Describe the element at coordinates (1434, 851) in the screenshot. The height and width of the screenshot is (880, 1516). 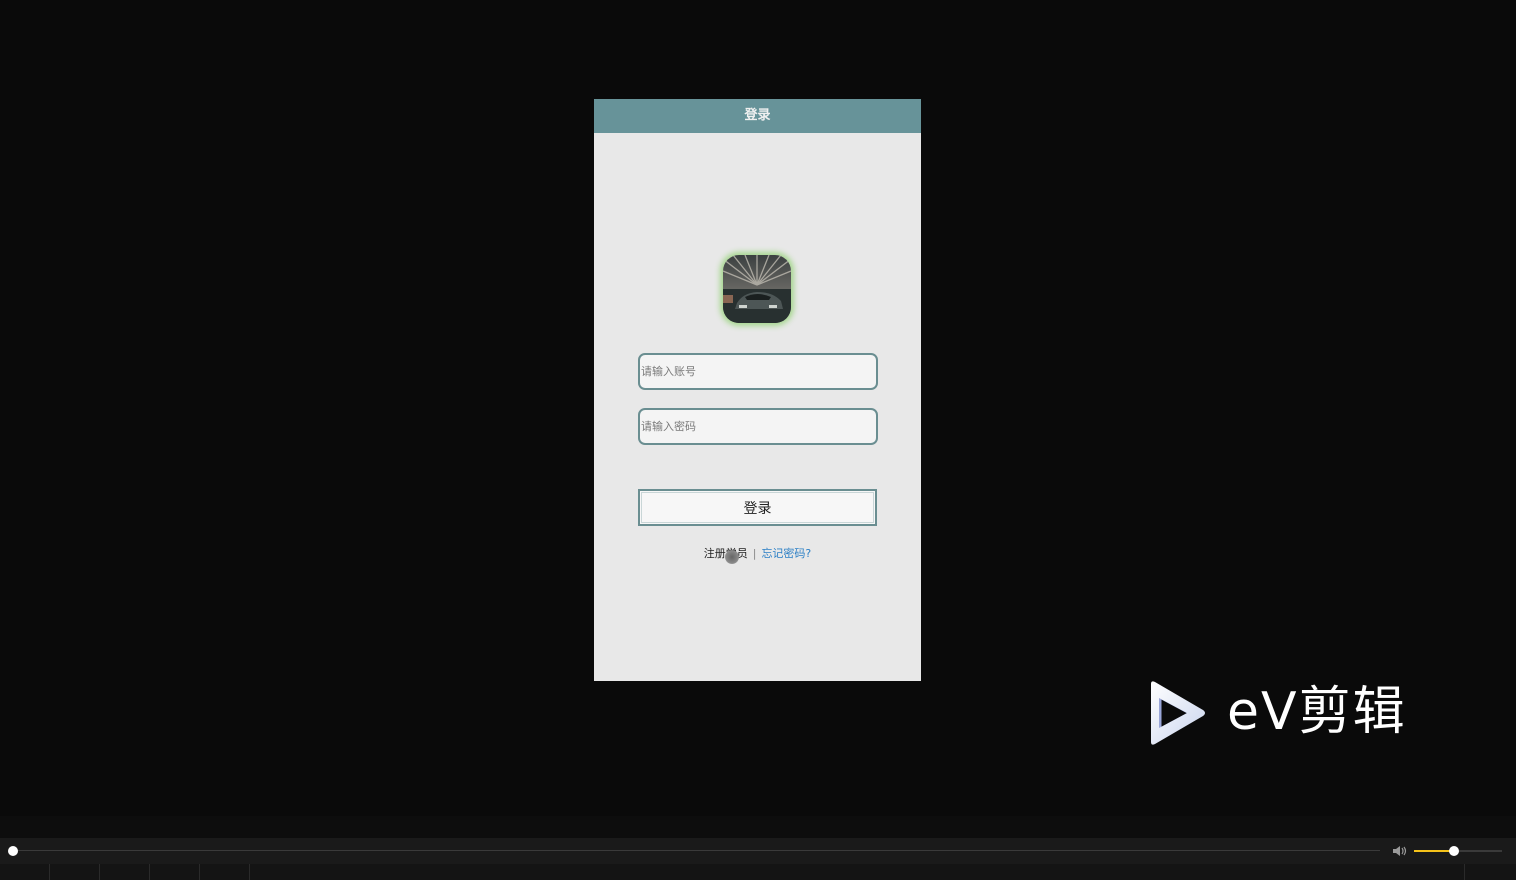
I see `volume-fill` at that location.